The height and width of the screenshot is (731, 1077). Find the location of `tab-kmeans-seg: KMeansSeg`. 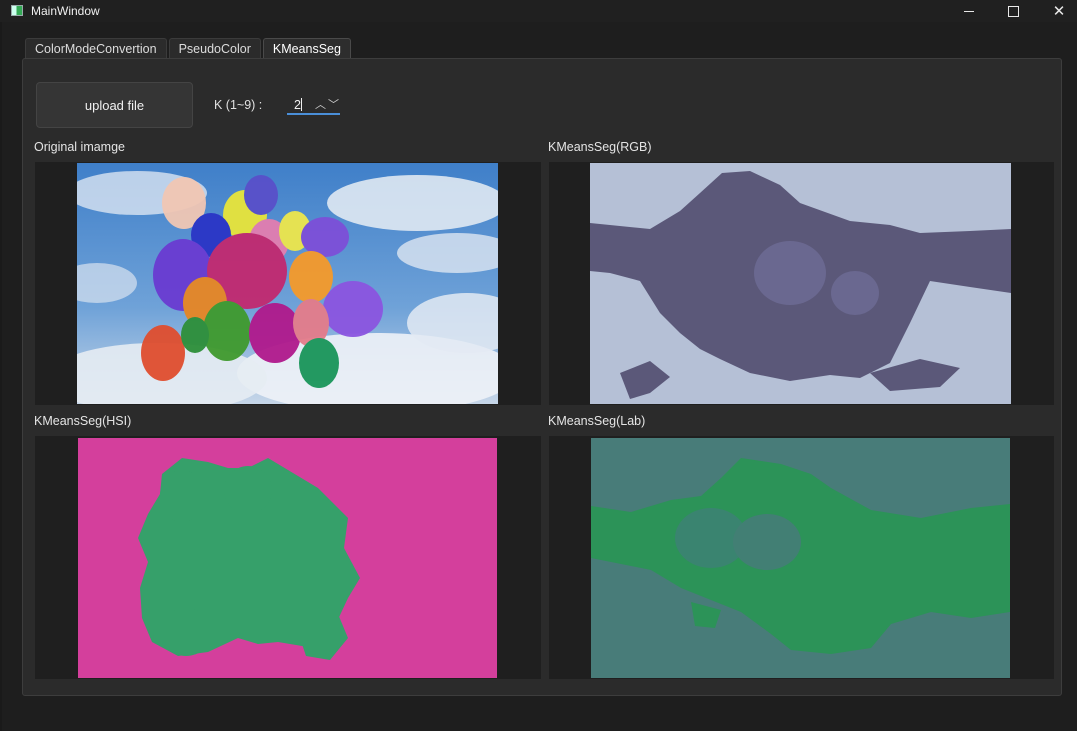

tab-kmeans-seg: KMeansSeg is located at coordinates (306, 48).